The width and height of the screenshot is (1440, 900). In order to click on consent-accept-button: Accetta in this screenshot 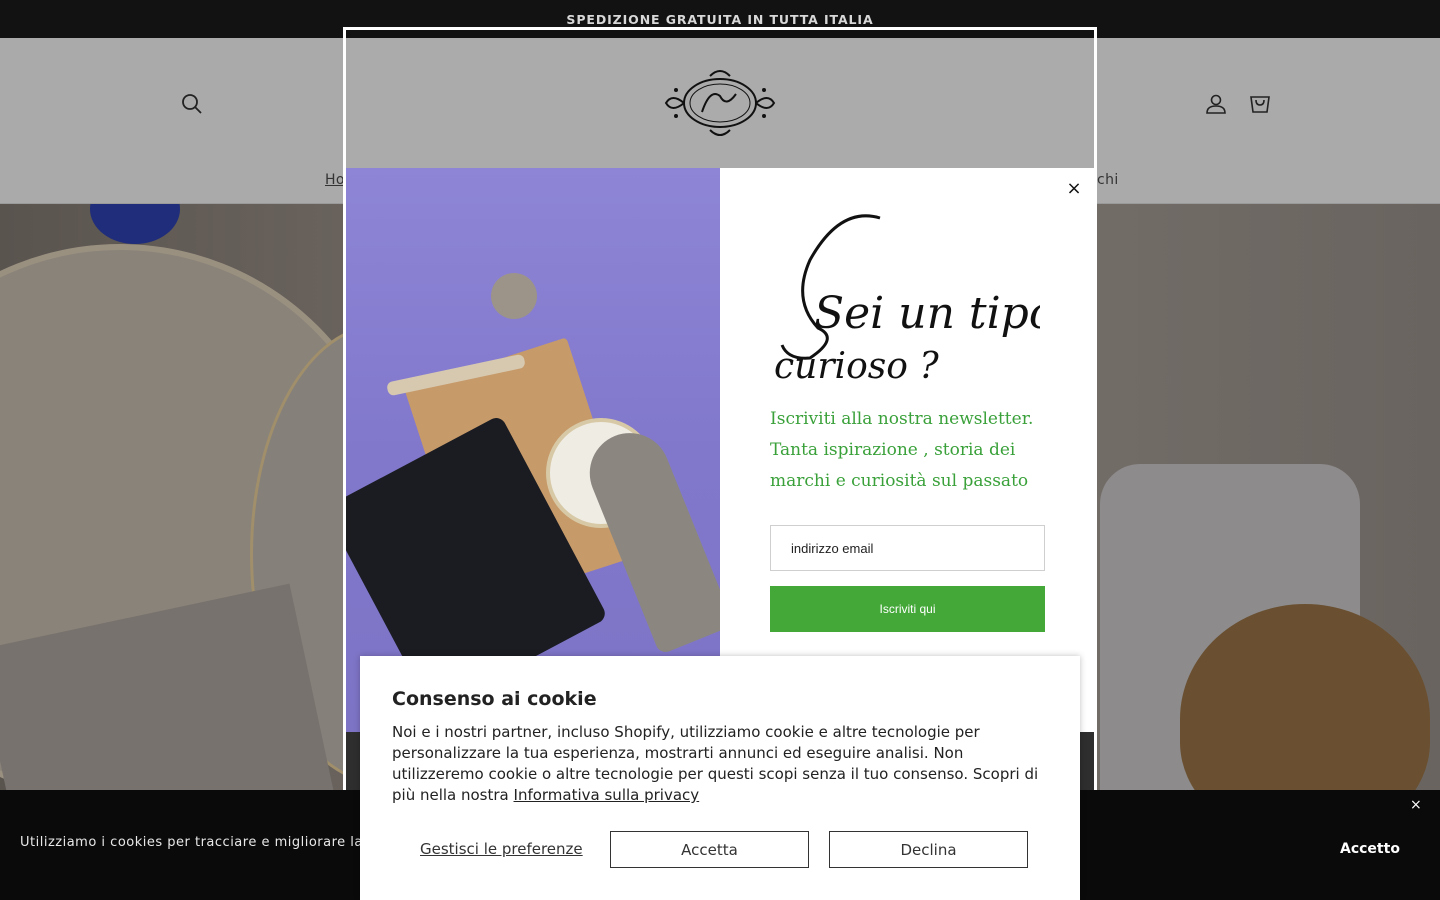, I will do `click(709, 849)`.